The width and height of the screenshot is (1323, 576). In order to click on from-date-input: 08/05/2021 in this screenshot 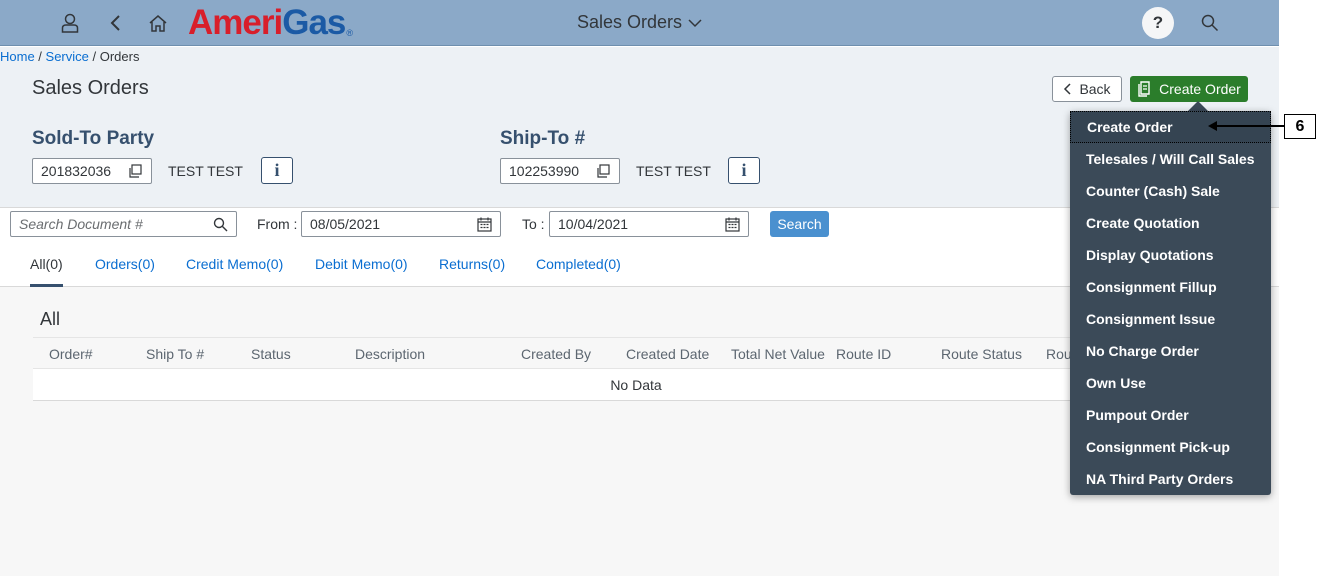, I will do `click(401, 224)`.